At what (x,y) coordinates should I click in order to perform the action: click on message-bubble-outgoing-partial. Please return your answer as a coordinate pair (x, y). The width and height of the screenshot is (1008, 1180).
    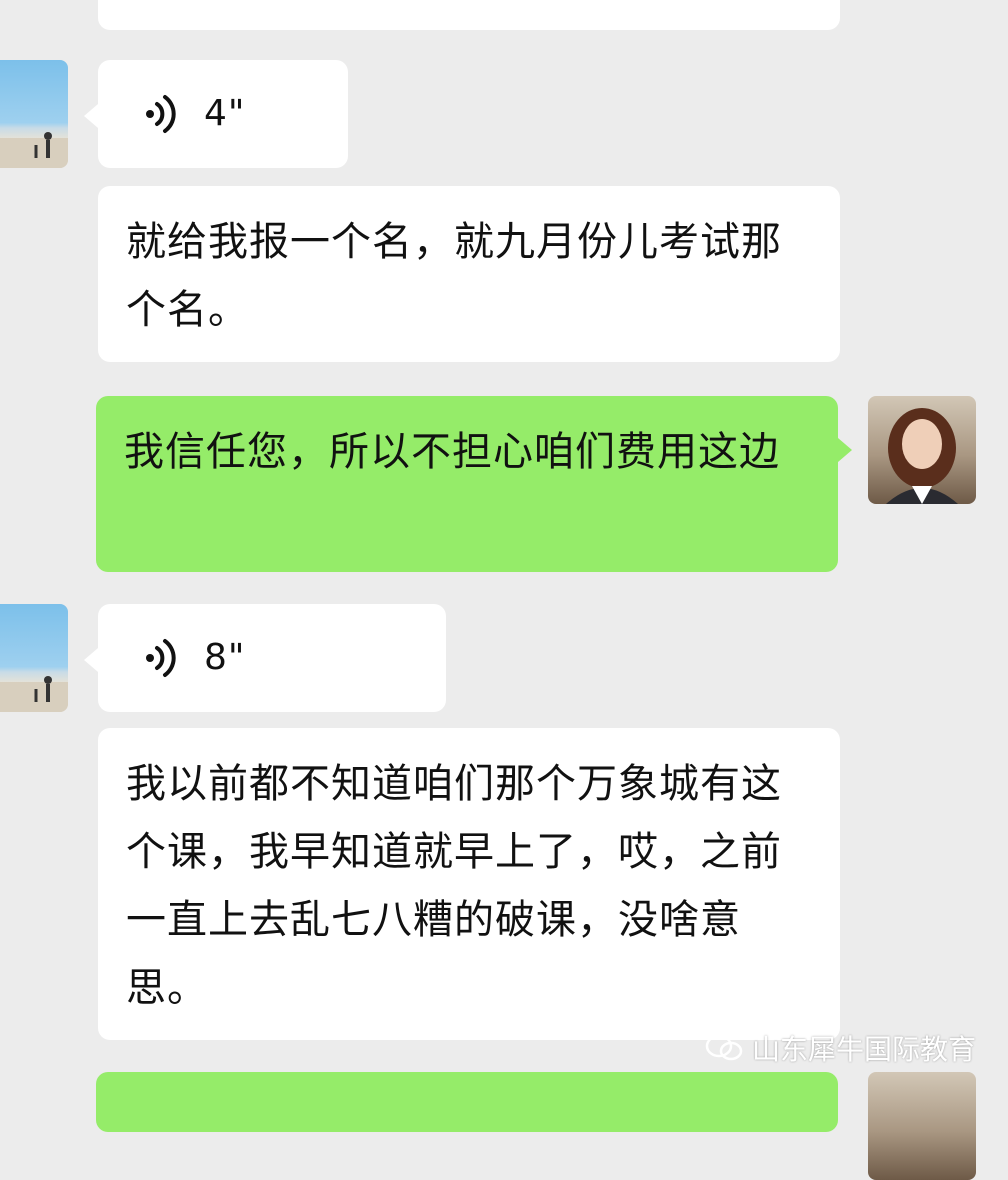
    Looking at the image, I should click on (467, 1102).